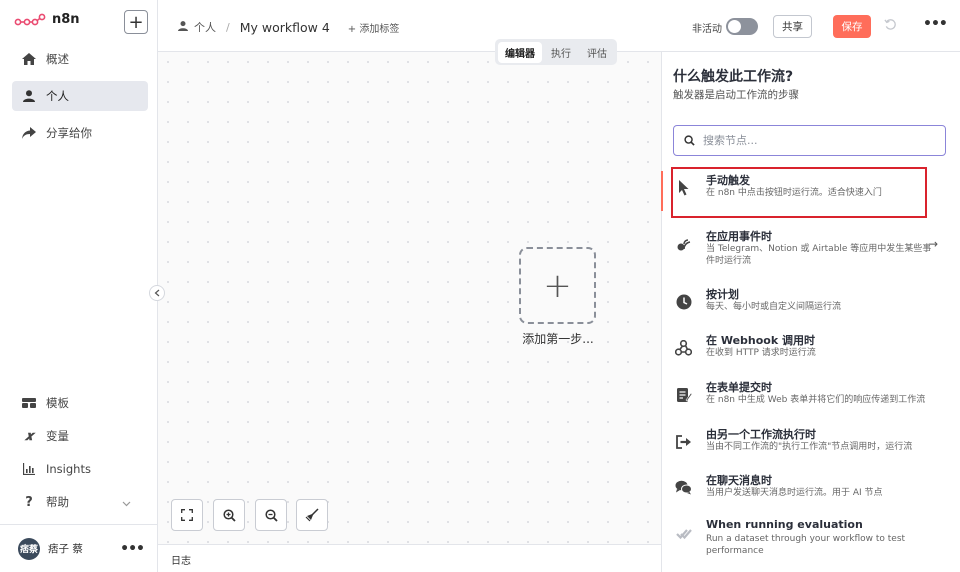 This screenshot has height=572, width=960. What do you see at coordinates (68, 469) in the screenshot?
I see `sidebar-item-label: Insights` at bounding box center [68, 469].